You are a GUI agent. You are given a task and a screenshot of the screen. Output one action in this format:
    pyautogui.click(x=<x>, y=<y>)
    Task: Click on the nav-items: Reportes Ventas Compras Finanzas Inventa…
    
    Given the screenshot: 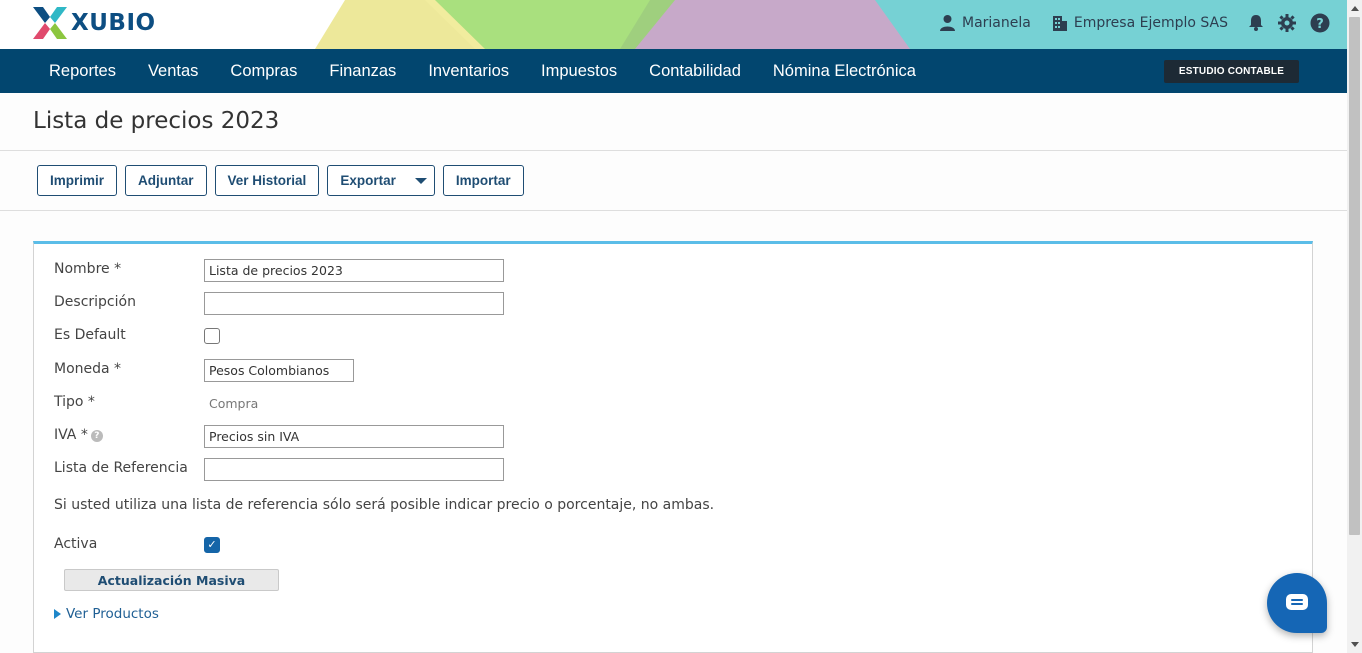 What is the action you would take?
    pyautogui.click(x=482, y=71)
    